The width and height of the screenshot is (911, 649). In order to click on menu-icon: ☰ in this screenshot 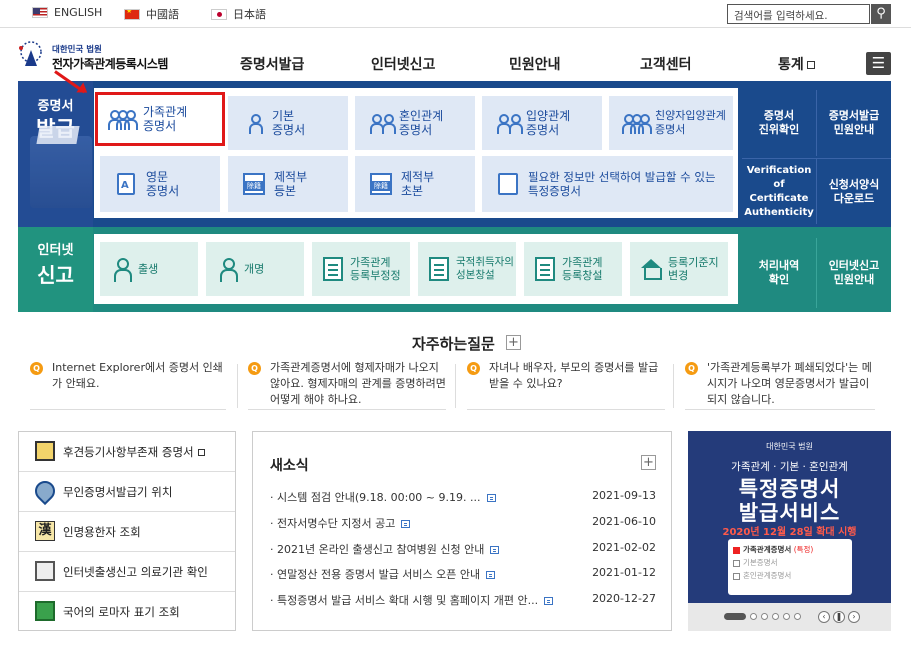, I will do `click(878, 63)`.